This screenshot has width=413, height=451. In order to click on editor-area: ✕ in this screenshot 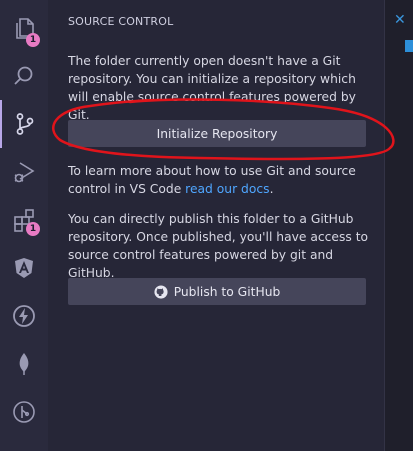, I will do `click(398, 225)`.